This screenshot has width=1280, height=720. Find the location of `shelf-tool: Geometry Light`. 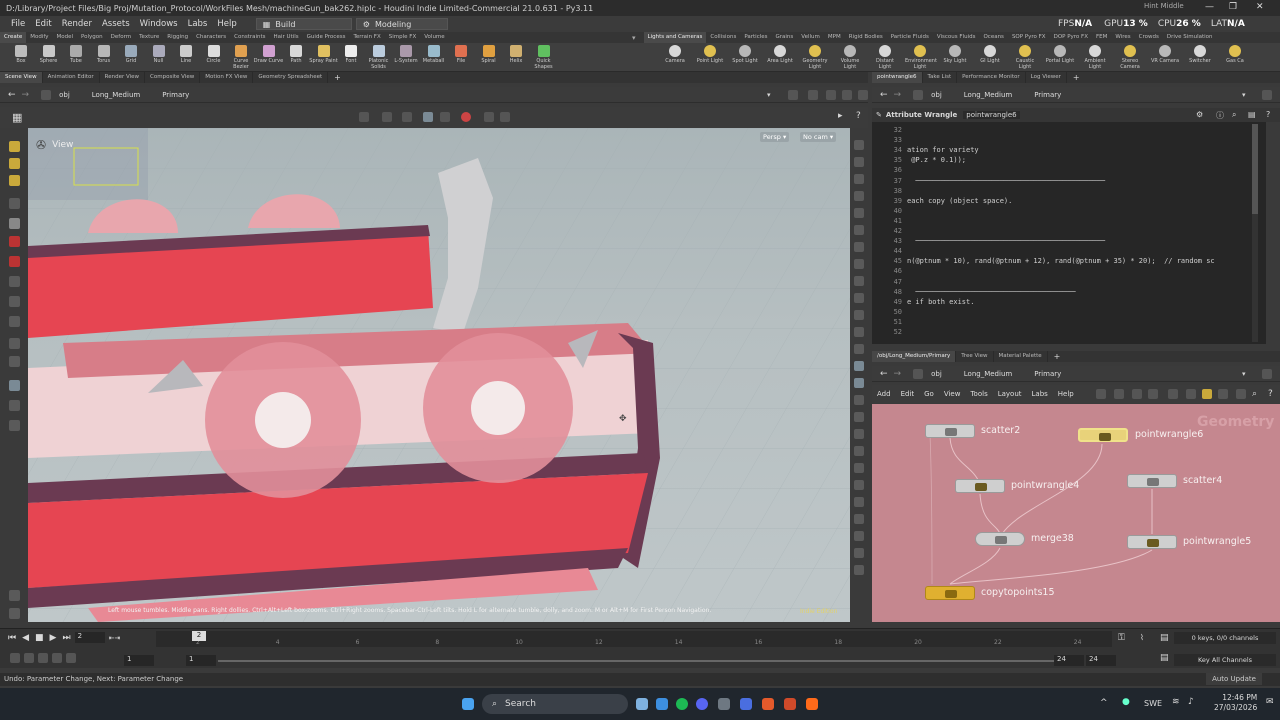

shelf-tool: Geometry Light is located at coordinates (815, 57).